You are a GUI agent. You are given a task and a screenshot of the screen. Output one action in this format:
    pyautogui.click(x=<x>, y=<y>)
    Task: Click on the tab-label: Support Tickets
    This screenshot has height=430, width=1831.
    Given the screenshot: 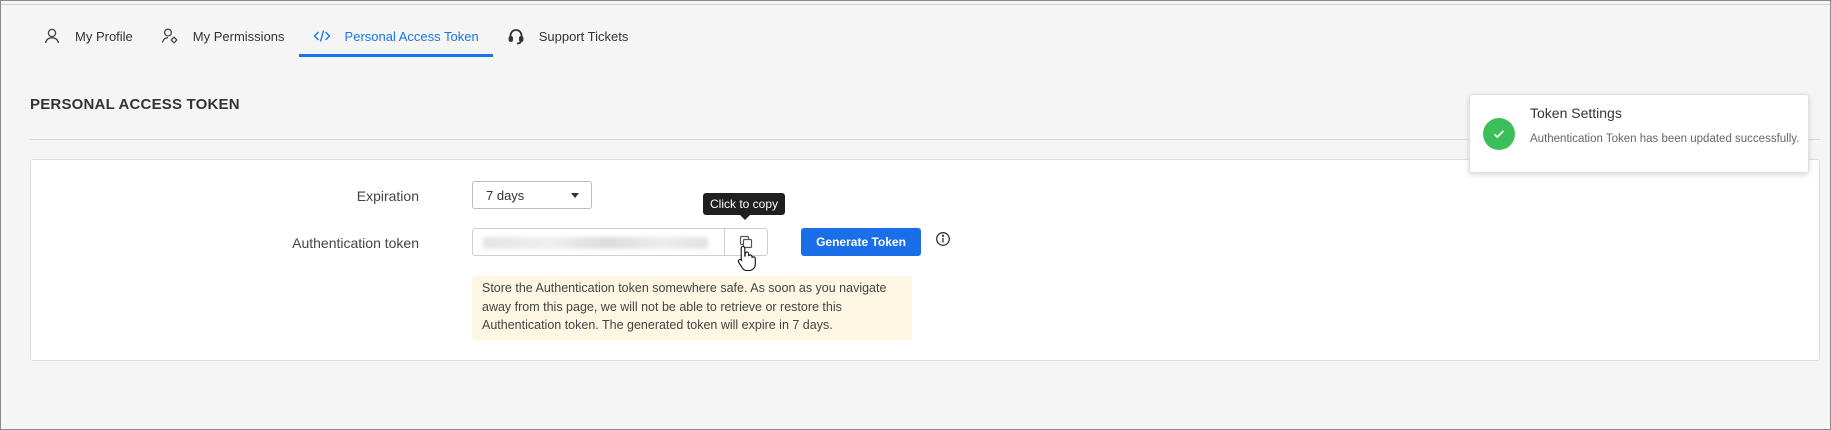 What is the action you would take?
    pyautogui.click(x=583, y=36)
    